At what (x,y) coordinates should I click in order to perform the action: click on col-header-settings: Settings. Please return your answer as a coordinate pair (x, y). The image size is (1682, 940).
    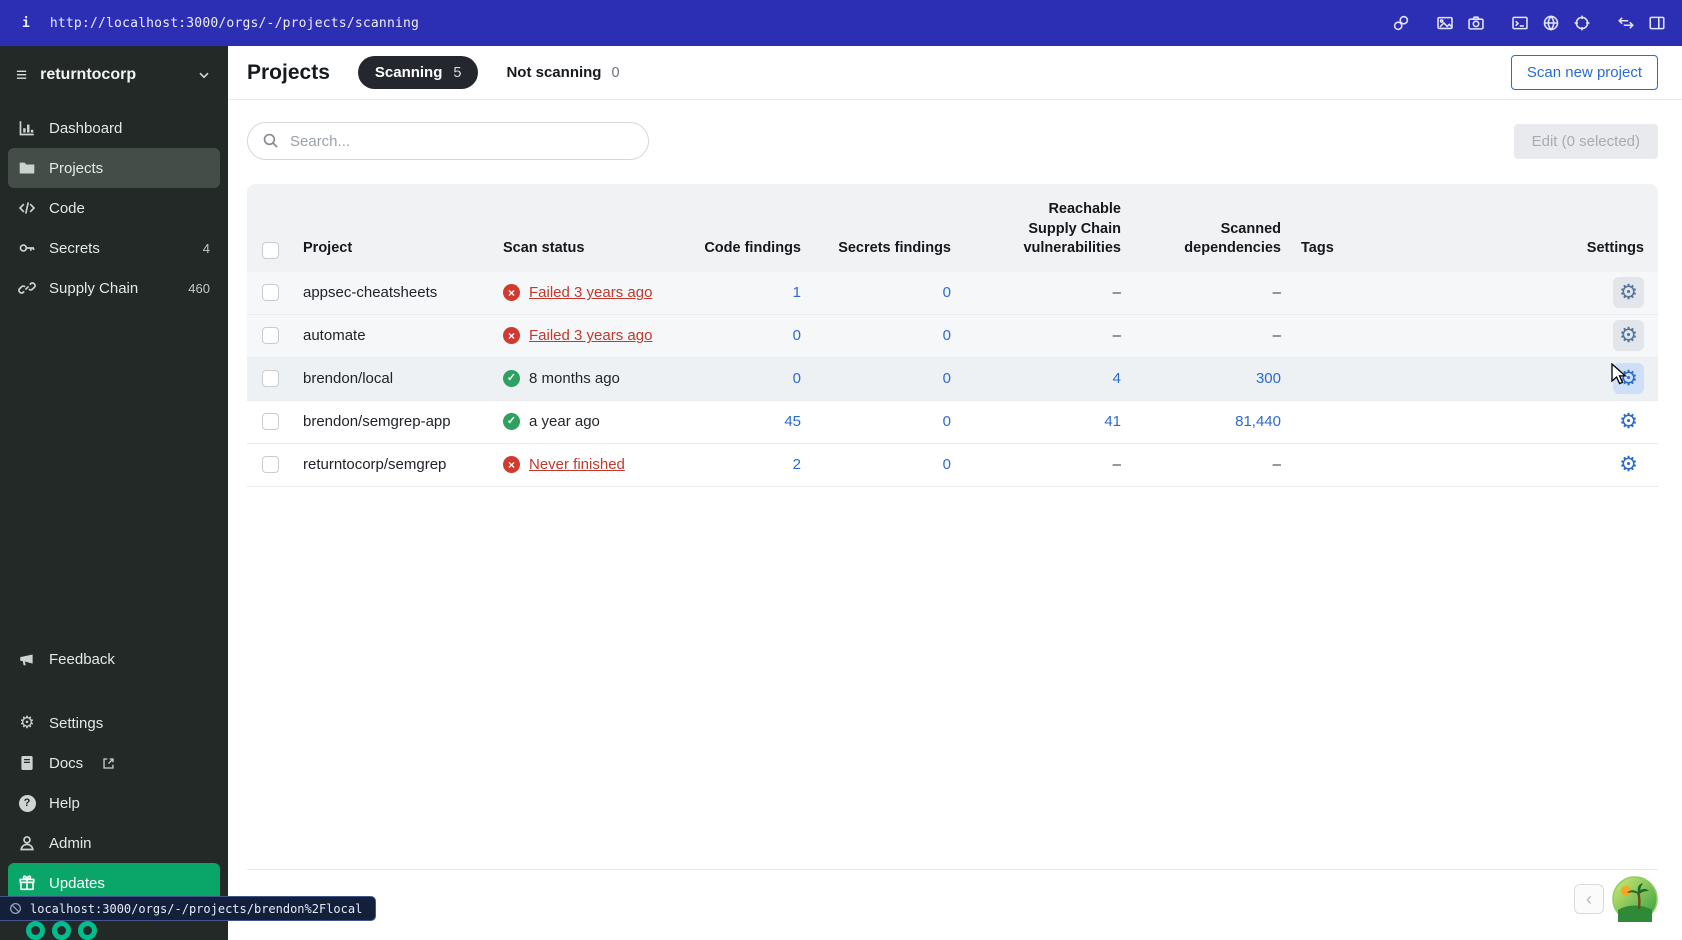
    Looking at the image, I should click on (1615, 248).